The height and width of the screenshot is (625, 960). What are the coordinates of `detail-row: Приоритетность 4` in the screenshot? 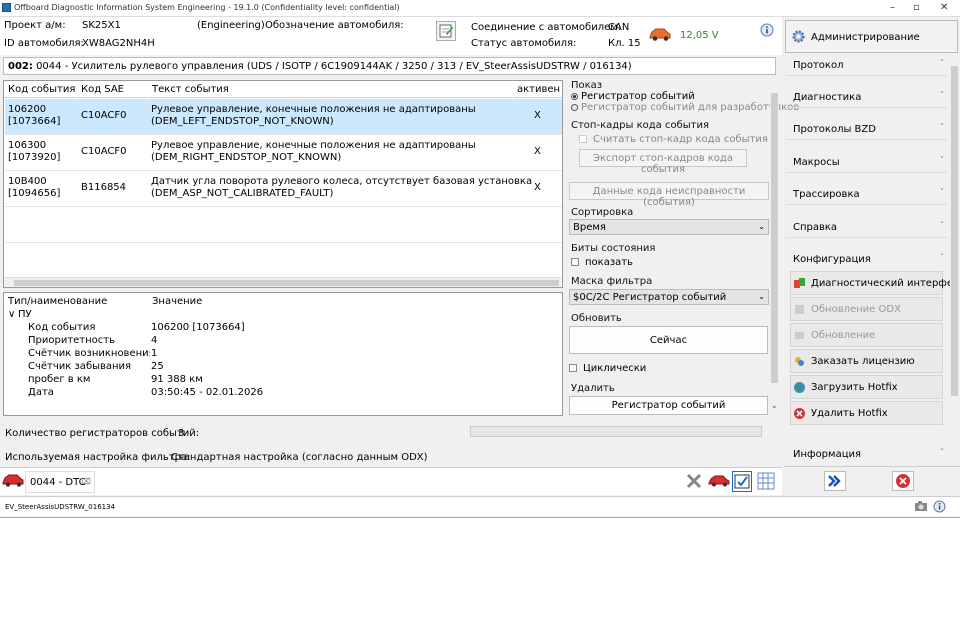 It's located at (283, 341).